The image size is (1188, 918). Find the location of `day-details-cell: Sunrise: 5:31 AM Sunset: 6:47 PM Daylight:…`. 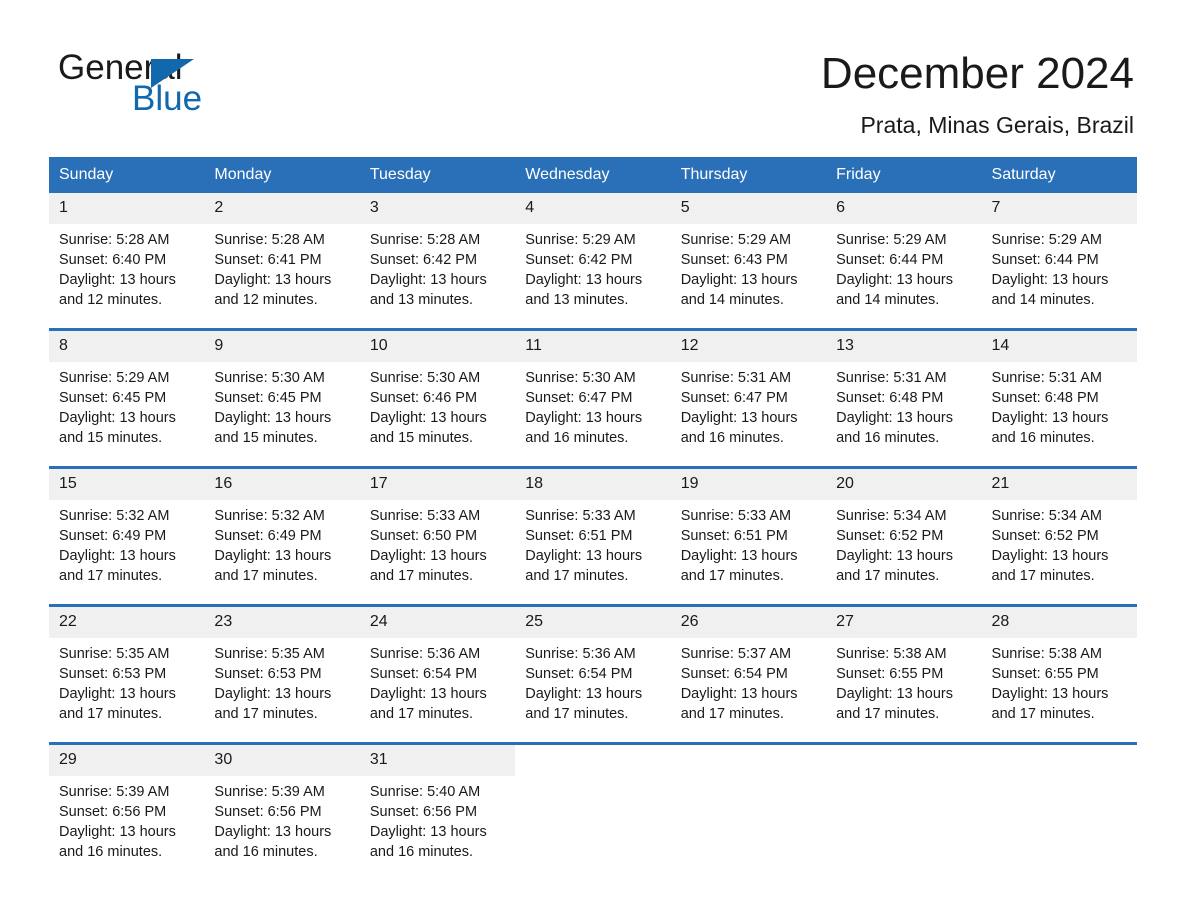

day-details-cell: Sunrise: 5:31 AM Sunset: 6:47 PM Daylight:… is located at coordinates (748, 414).